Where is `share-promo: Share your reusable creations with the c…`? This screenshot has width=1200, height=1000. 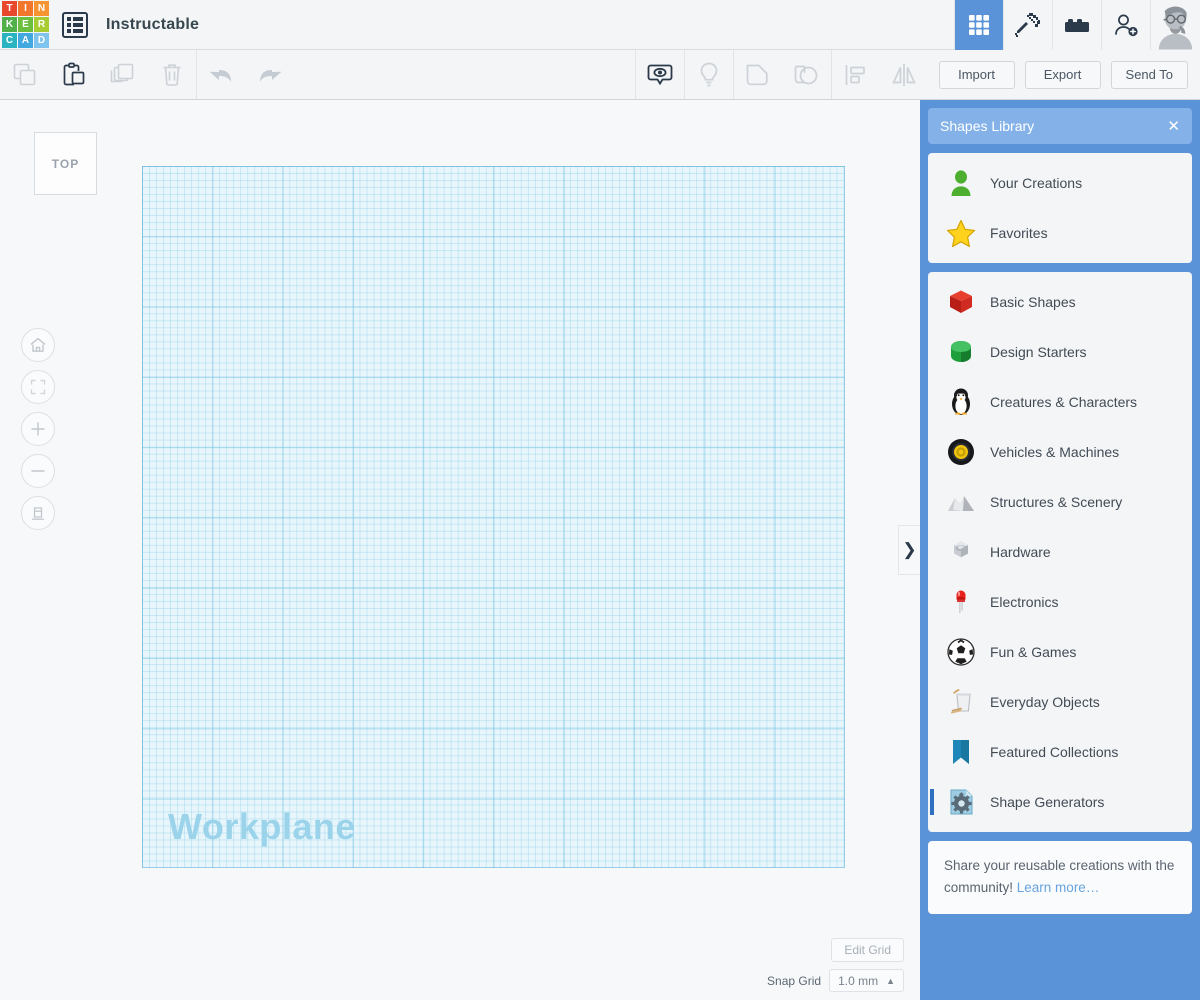 share-promo: Share your reusable creations with the c… is located at coordinates (1060, 877).